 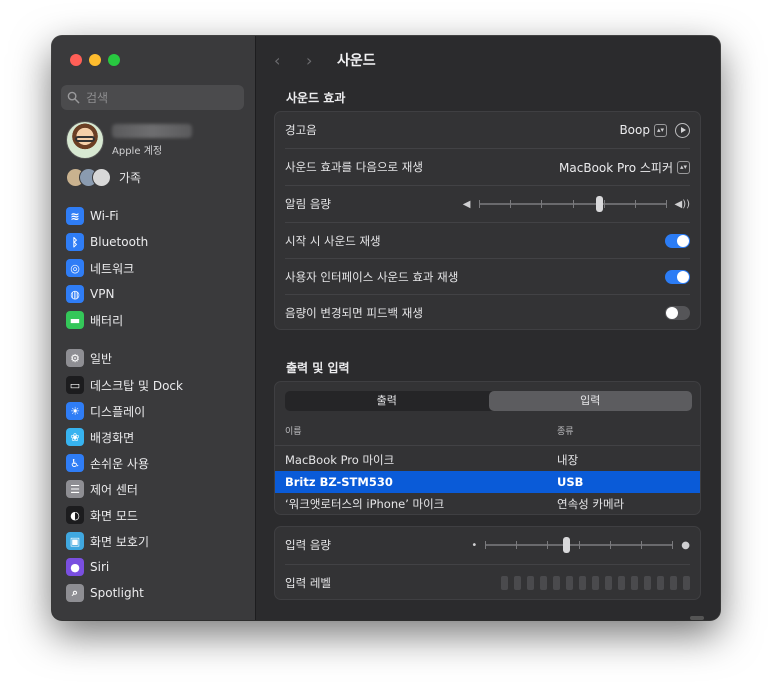 I want to click on close-window-button, so click(x=76, y=60).